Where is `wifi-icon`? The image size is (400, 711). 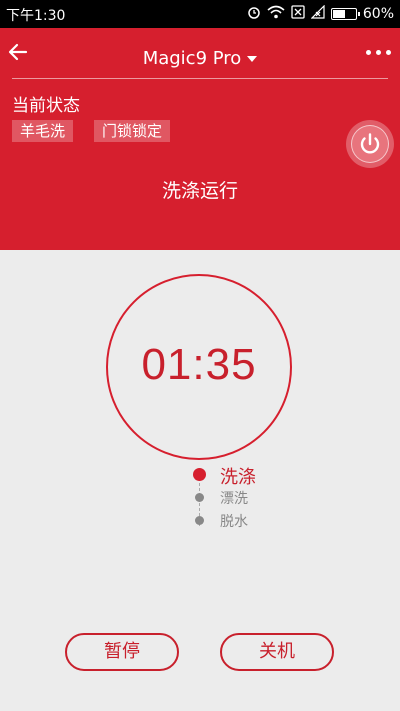
wifi-icon is located at coordinates (276, 14).